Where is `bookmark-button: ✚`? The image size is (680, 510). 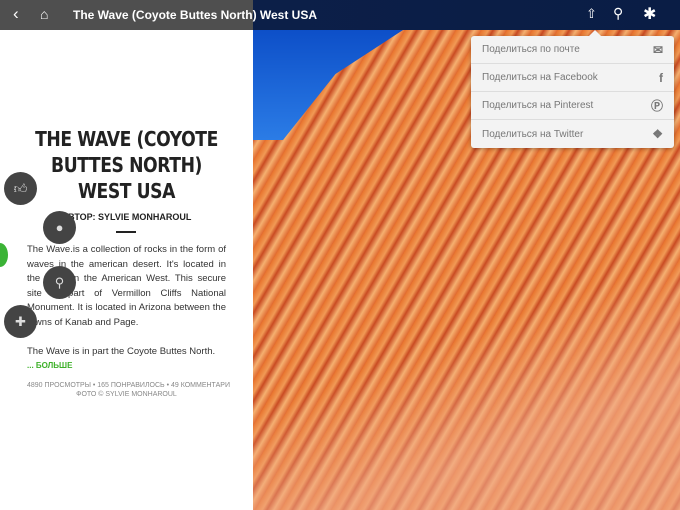
bookmark-button: ✚ is located at coordinates (20, 321).